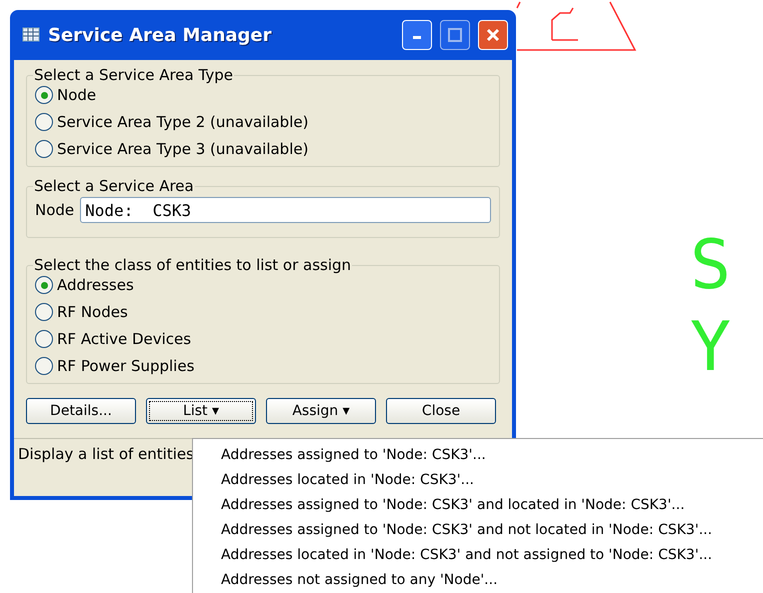  I want to click on close-icon, so click(493, 35).